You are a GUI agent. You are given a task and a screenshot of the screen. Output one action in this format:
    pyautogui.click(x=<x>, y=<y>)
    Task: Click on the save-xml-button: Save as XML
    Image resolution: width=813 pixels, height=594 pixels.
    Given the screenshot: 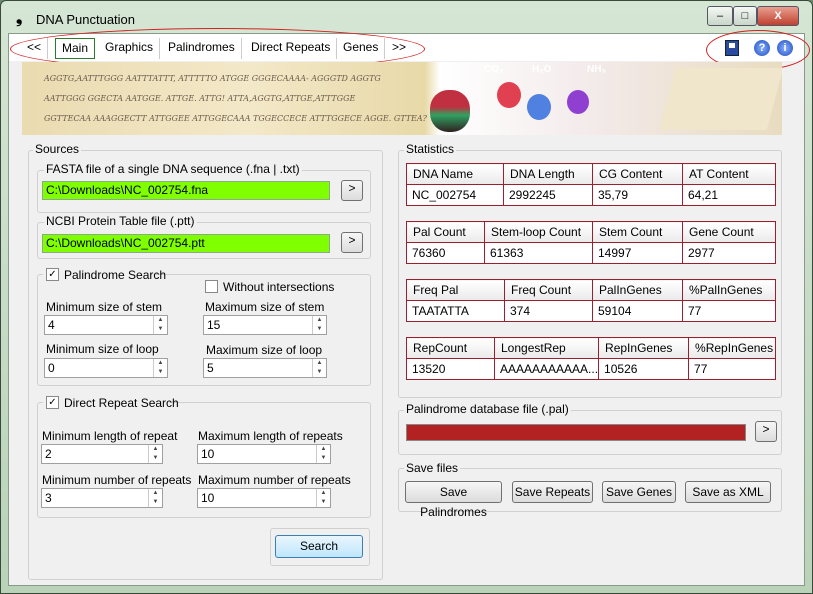 What is the action you would take?
    pyautogui.click(x=728, y=492)
    